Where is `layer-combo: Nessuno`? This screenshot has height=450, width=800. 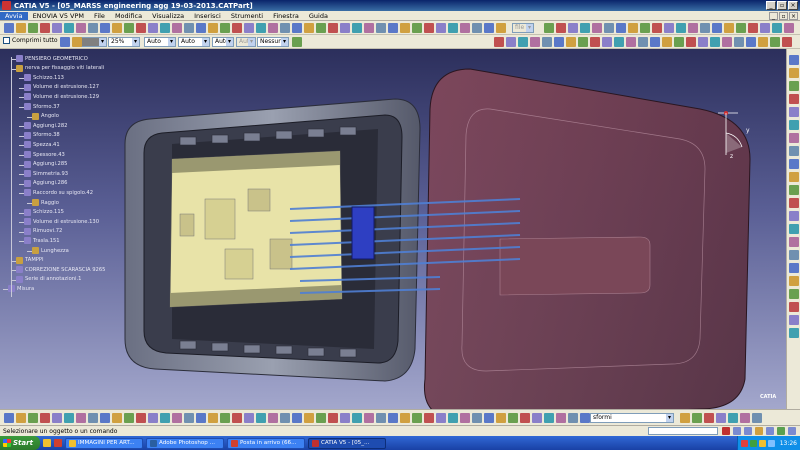
layer-combo: Nessuno is located at coordinates (273, 42).